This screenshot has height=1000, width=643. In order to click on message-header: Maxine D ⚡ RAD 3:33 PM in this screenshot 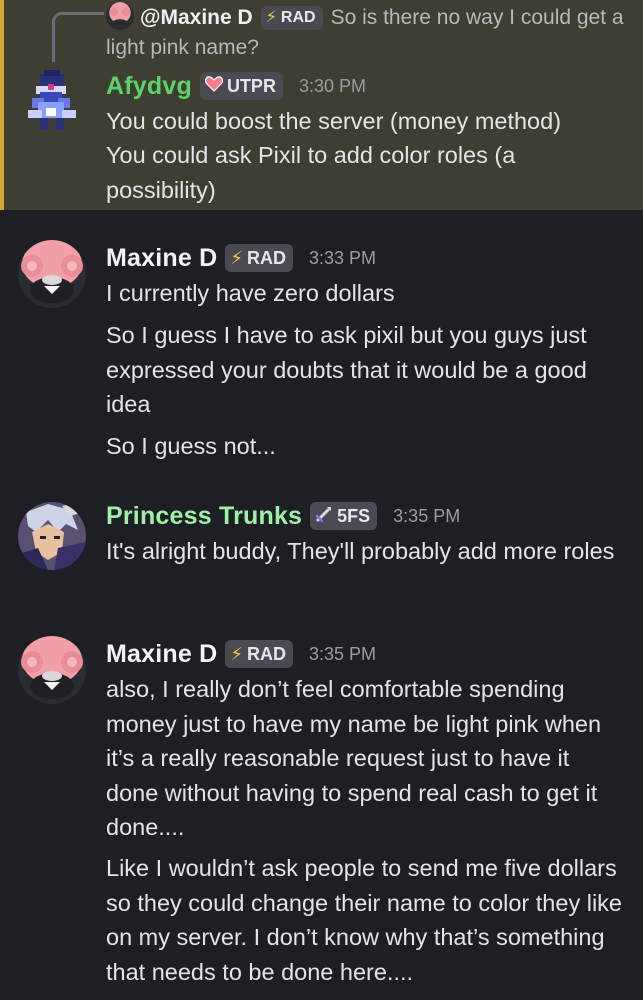, I will do `click(241, 258)`.